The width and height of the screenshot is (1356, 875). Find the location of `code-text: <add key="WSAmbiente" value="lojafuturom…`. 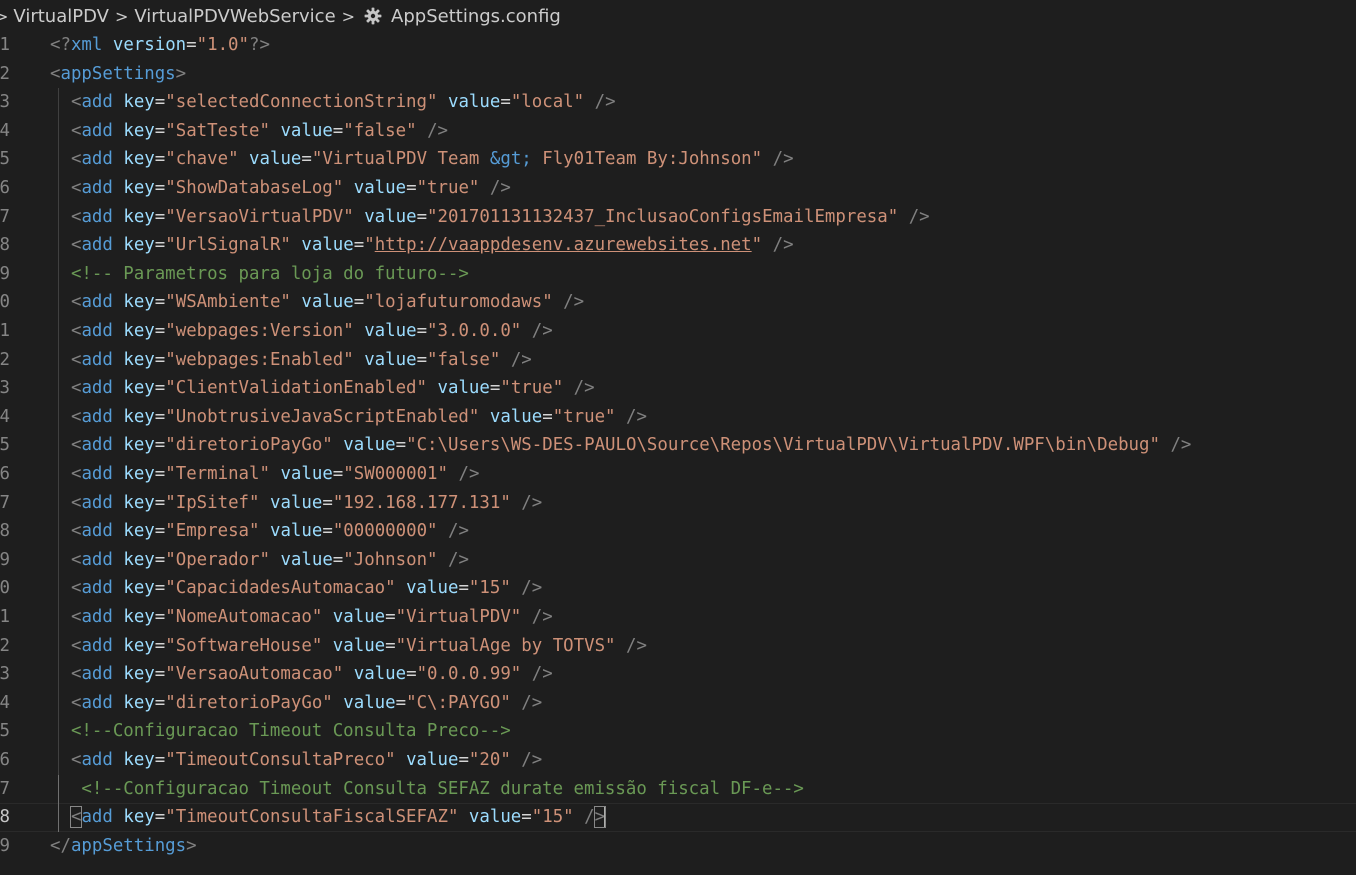

code-text: <add key="WSAmbiente" value="lojafuturom… is located at coordinates (317, 302).